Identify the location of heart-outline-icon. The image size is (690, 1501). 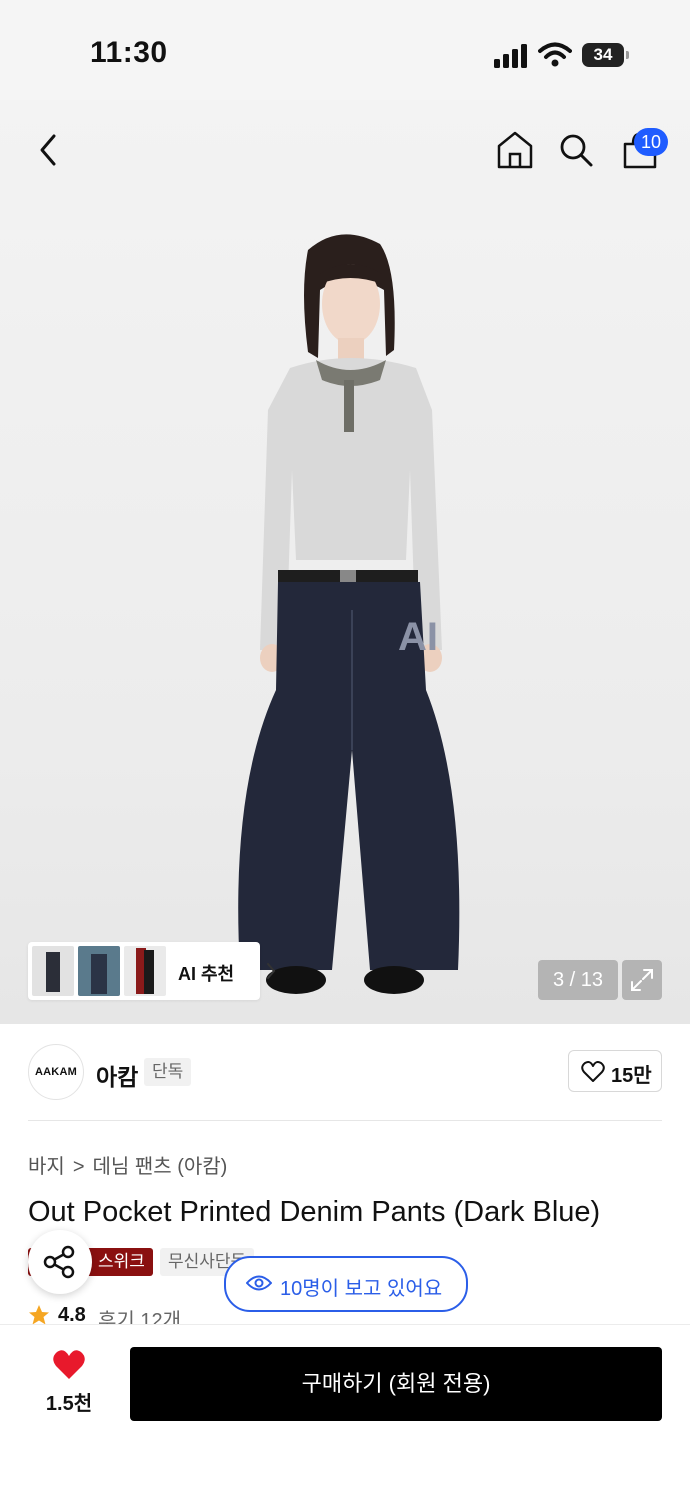
(593, 1071).